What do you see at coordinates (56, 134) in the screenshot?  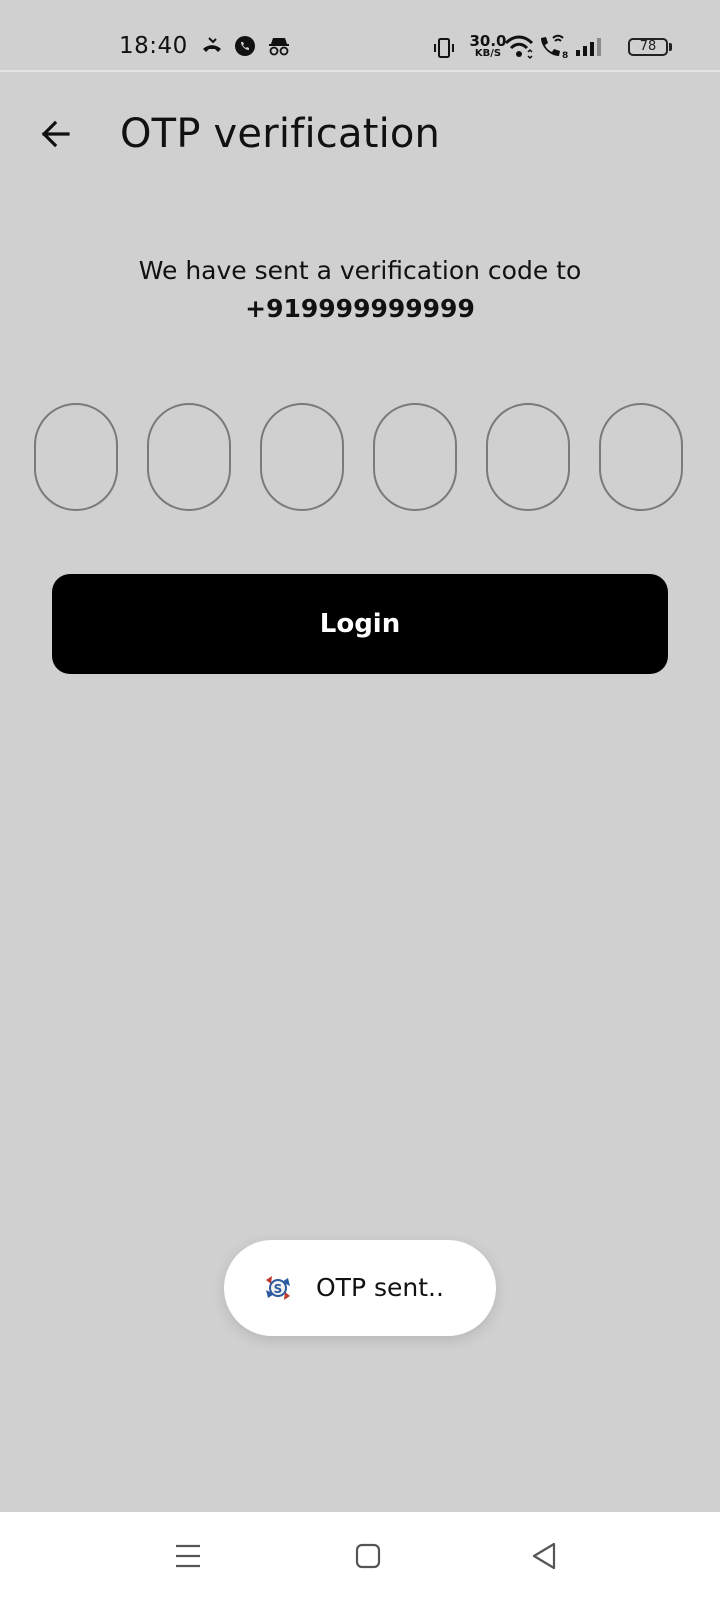 I see `arrow-left-icon` at bounding box center [56, 134].